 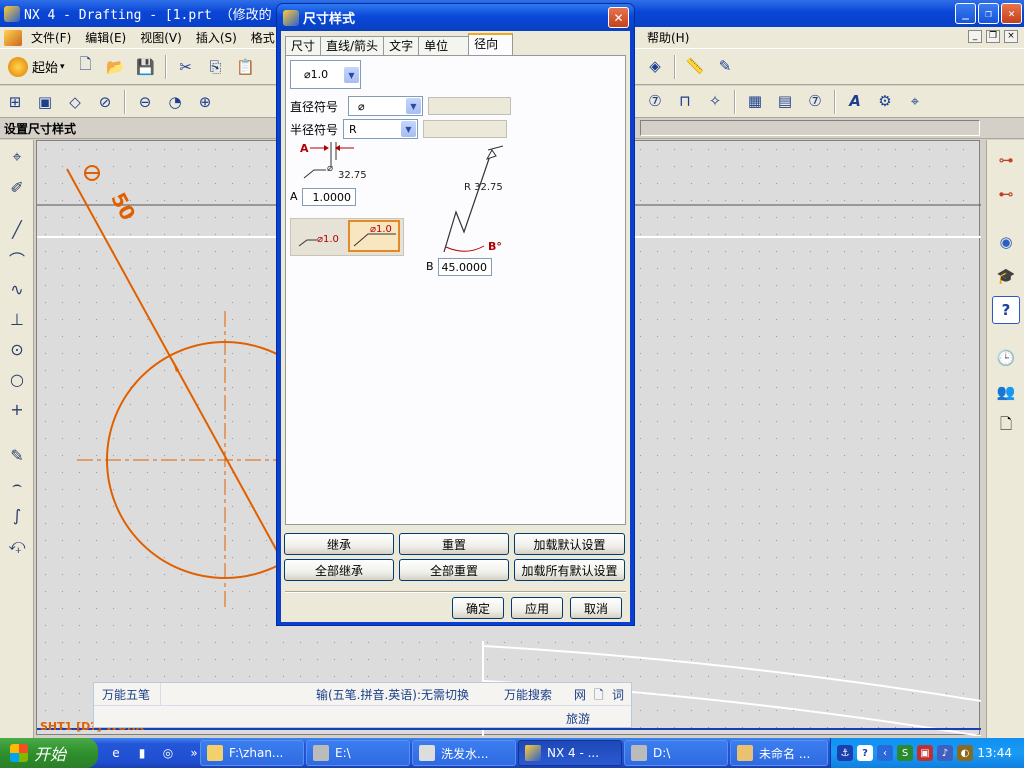 What do you see at coordinates (885, 753) in the screenshot?
I see `back-arrow-icon: ‹` at bounding box center [885, 753].